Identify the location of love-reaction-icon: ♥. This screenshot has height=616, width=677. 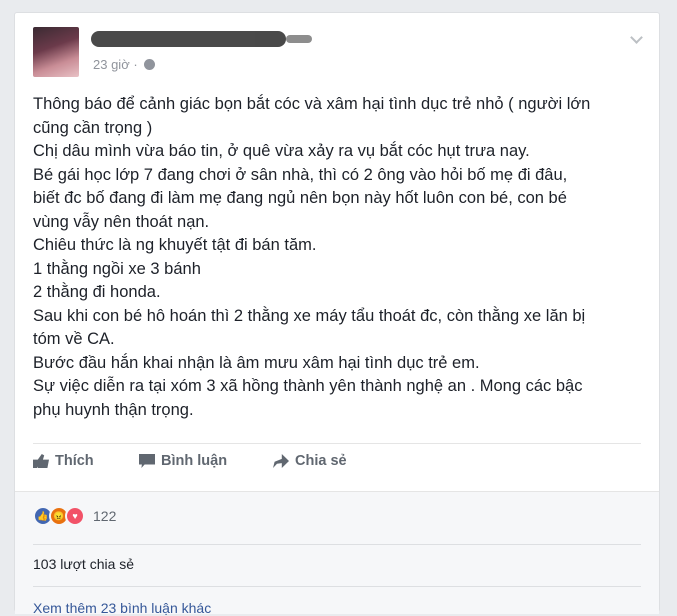
(75, 516).